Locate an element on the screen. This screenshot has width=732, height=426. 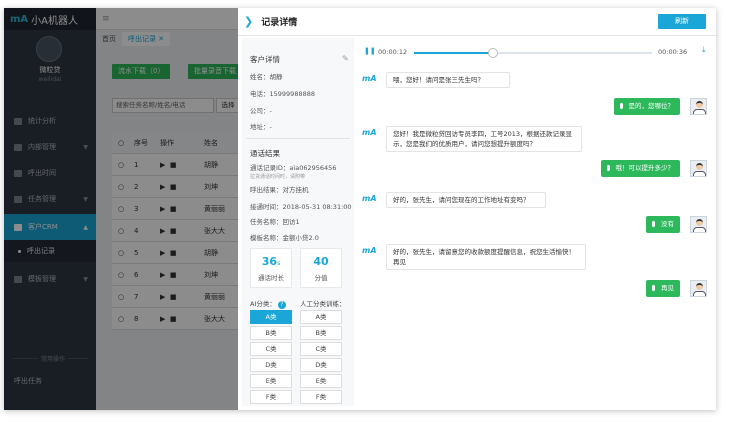
manual-class-option: F类 is located at coordinates (321, 397).